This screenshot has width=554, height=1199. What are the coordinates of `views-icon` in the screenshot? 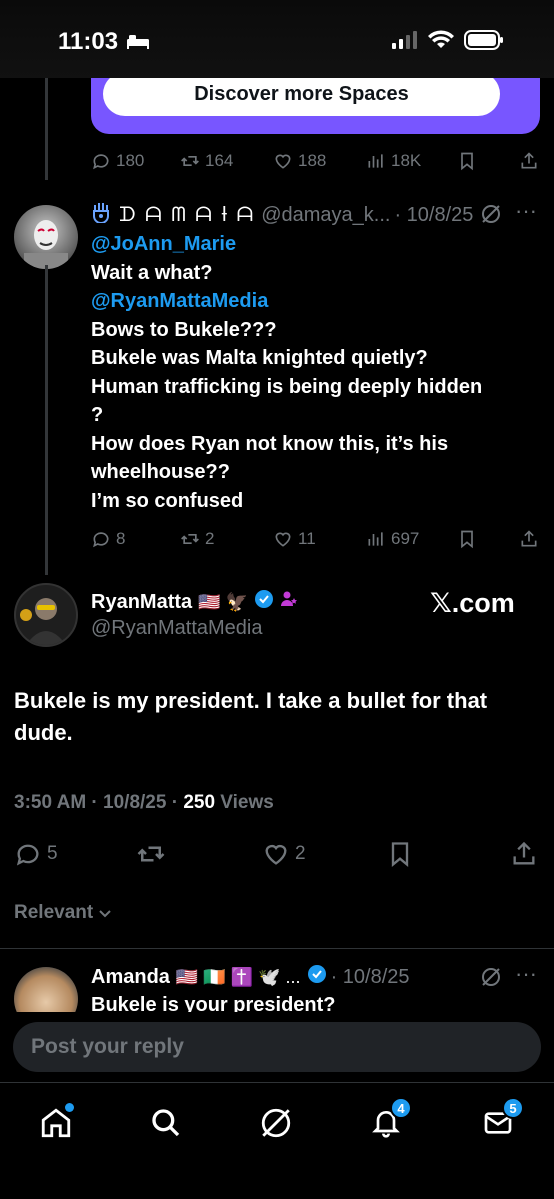 It's located at (375, 539).